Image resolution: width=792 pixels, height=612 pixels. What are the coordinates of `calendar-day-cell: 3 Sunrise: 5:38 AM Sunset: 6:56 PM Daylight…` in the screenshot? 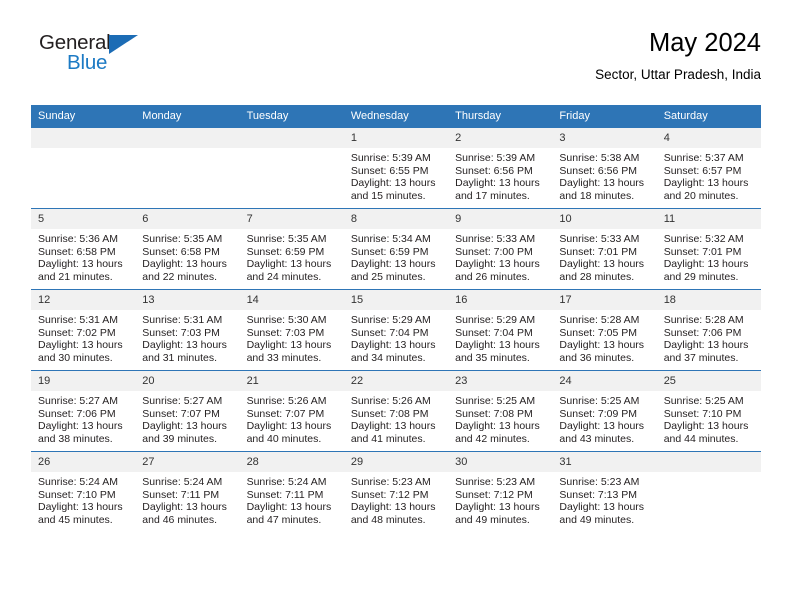 It's located at (604, 168).